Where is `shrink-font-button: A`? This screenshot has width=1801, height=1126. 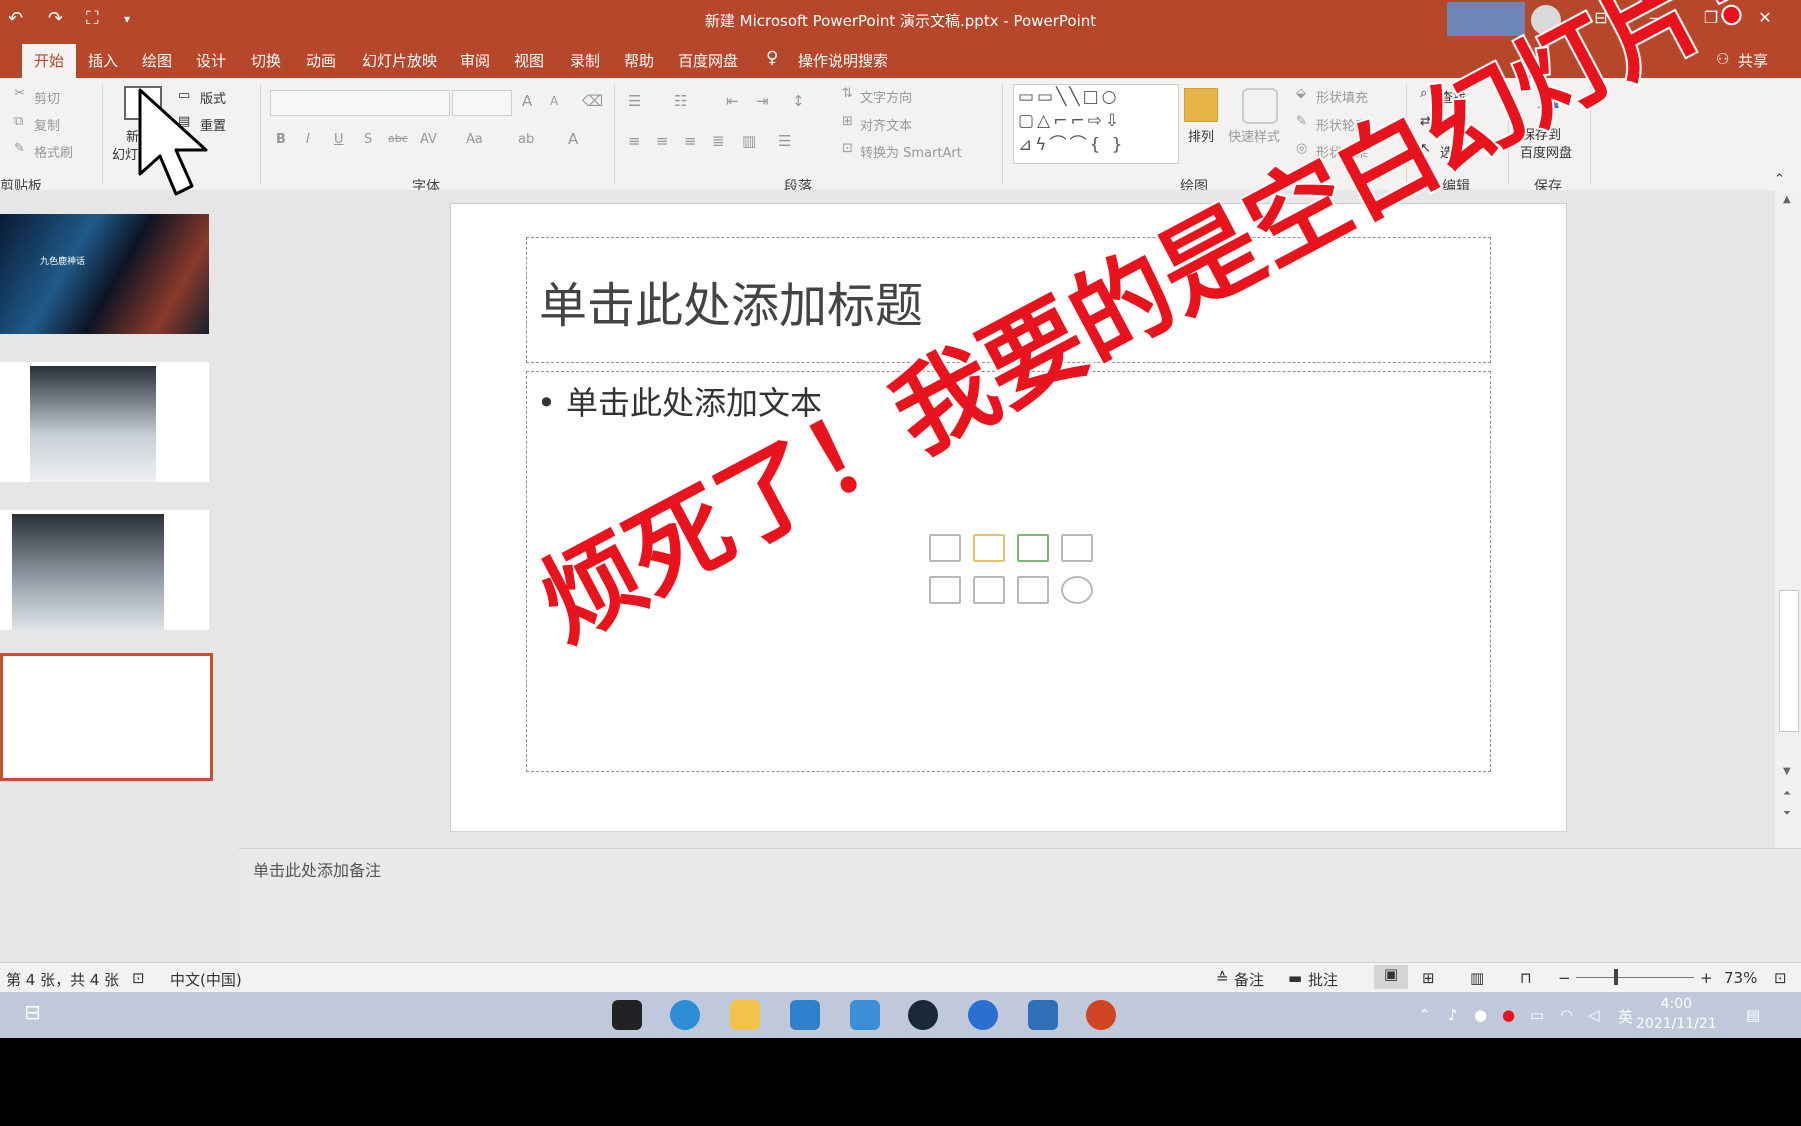
shrink-font-button: A is located at coordinates (554, 101).